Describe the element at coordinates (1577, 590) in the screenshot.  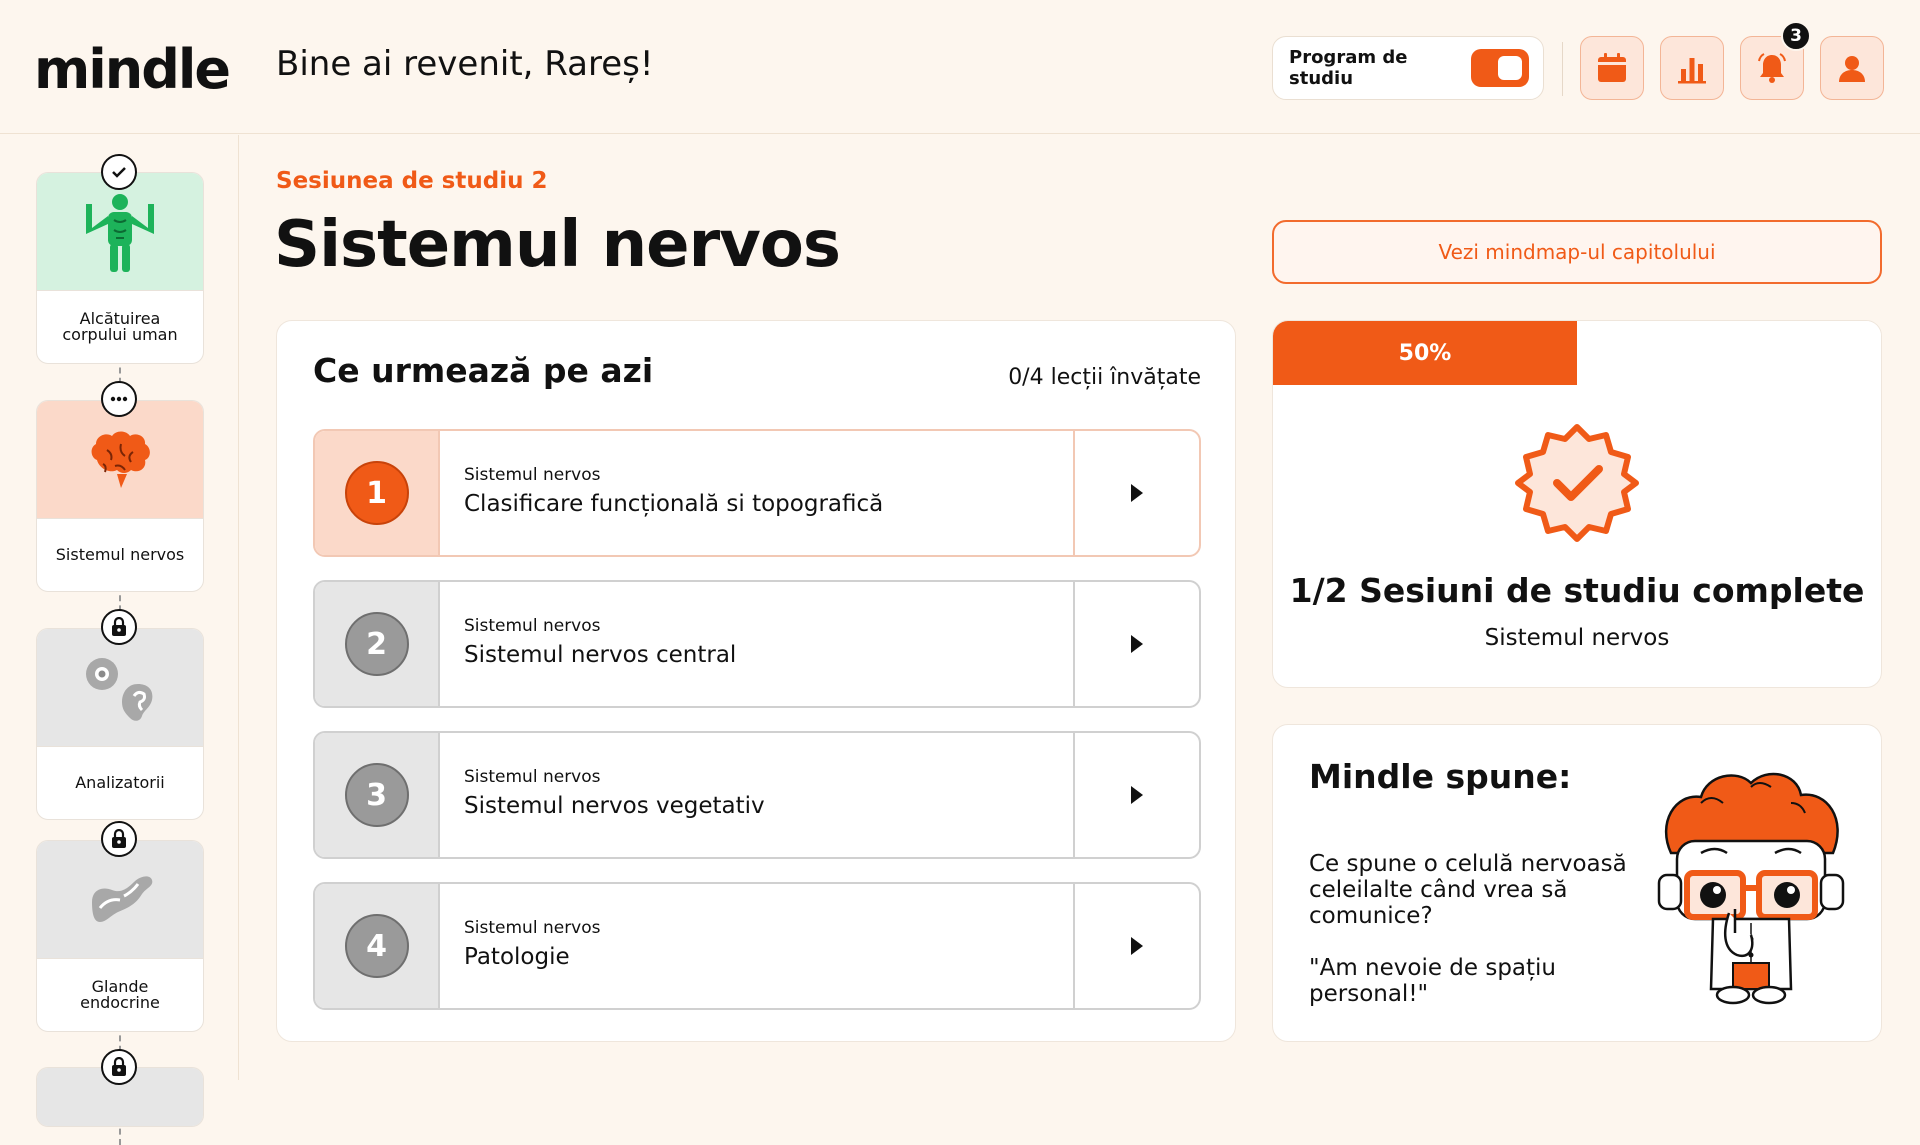
I see `progress-title: 1/2 Sesiuni de studiu complete` at that location.